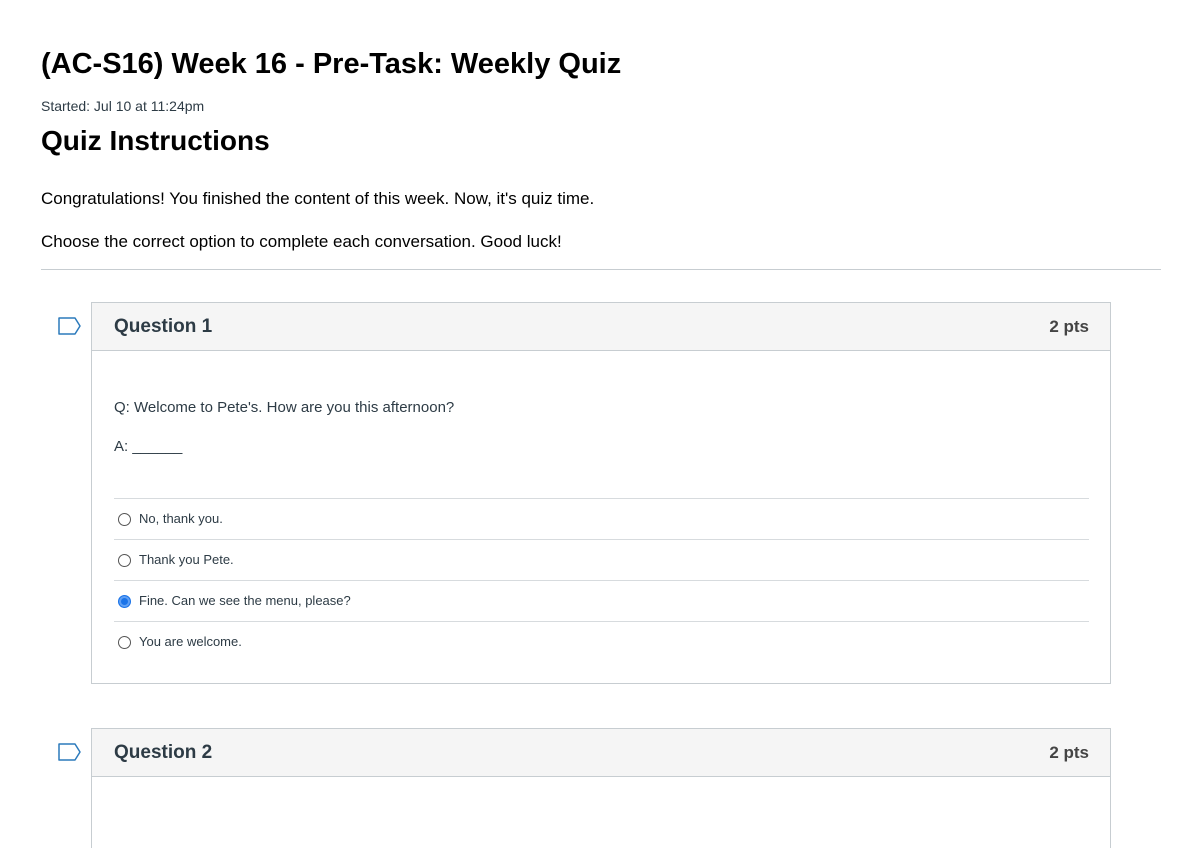 The image size is (1200, 848). What do you see at coordinates (331, 64) in the screenshot?
I see `quiz-title: (AC-S16) Week 16 - Pre-Task: Weekly Quiz` at bounding box center [331, 64].